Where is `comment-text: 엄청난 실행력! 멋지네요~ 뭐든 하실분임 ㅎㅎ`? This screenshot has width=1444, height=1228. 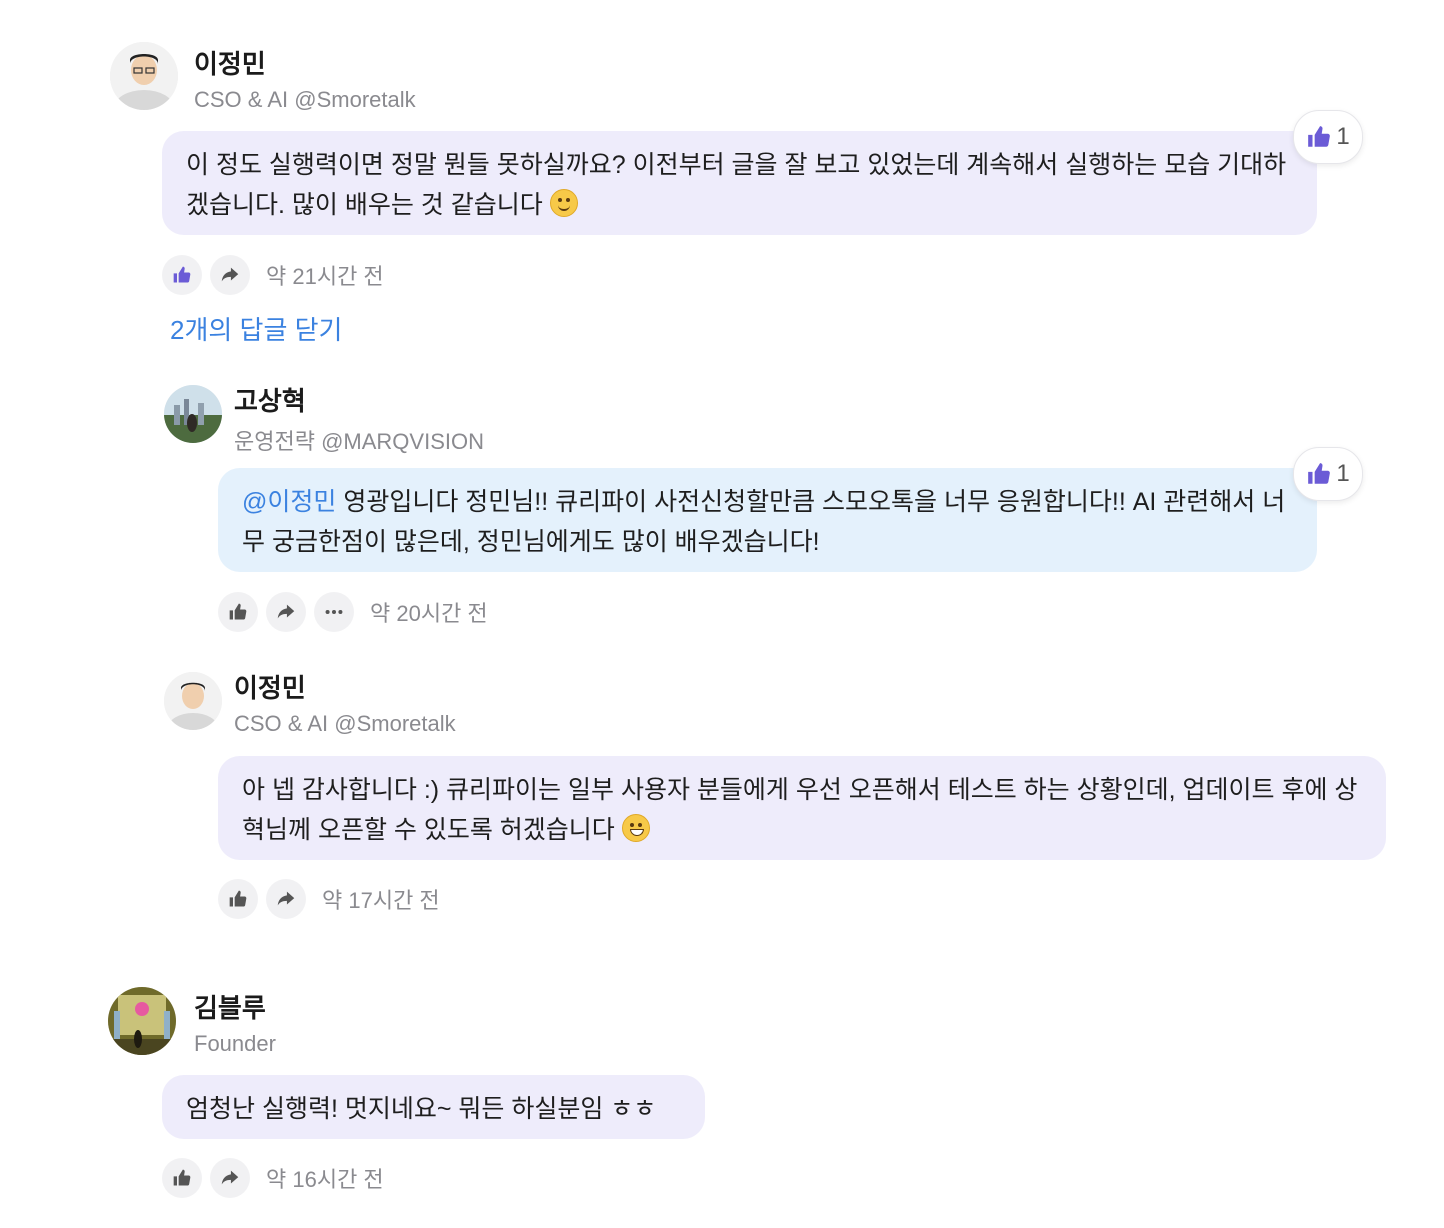 comment-text: 엄청난 실행력! 멋지네요~ 뭐든 하실분임 ㅎㅎ is located at coordinates (421, 1109).